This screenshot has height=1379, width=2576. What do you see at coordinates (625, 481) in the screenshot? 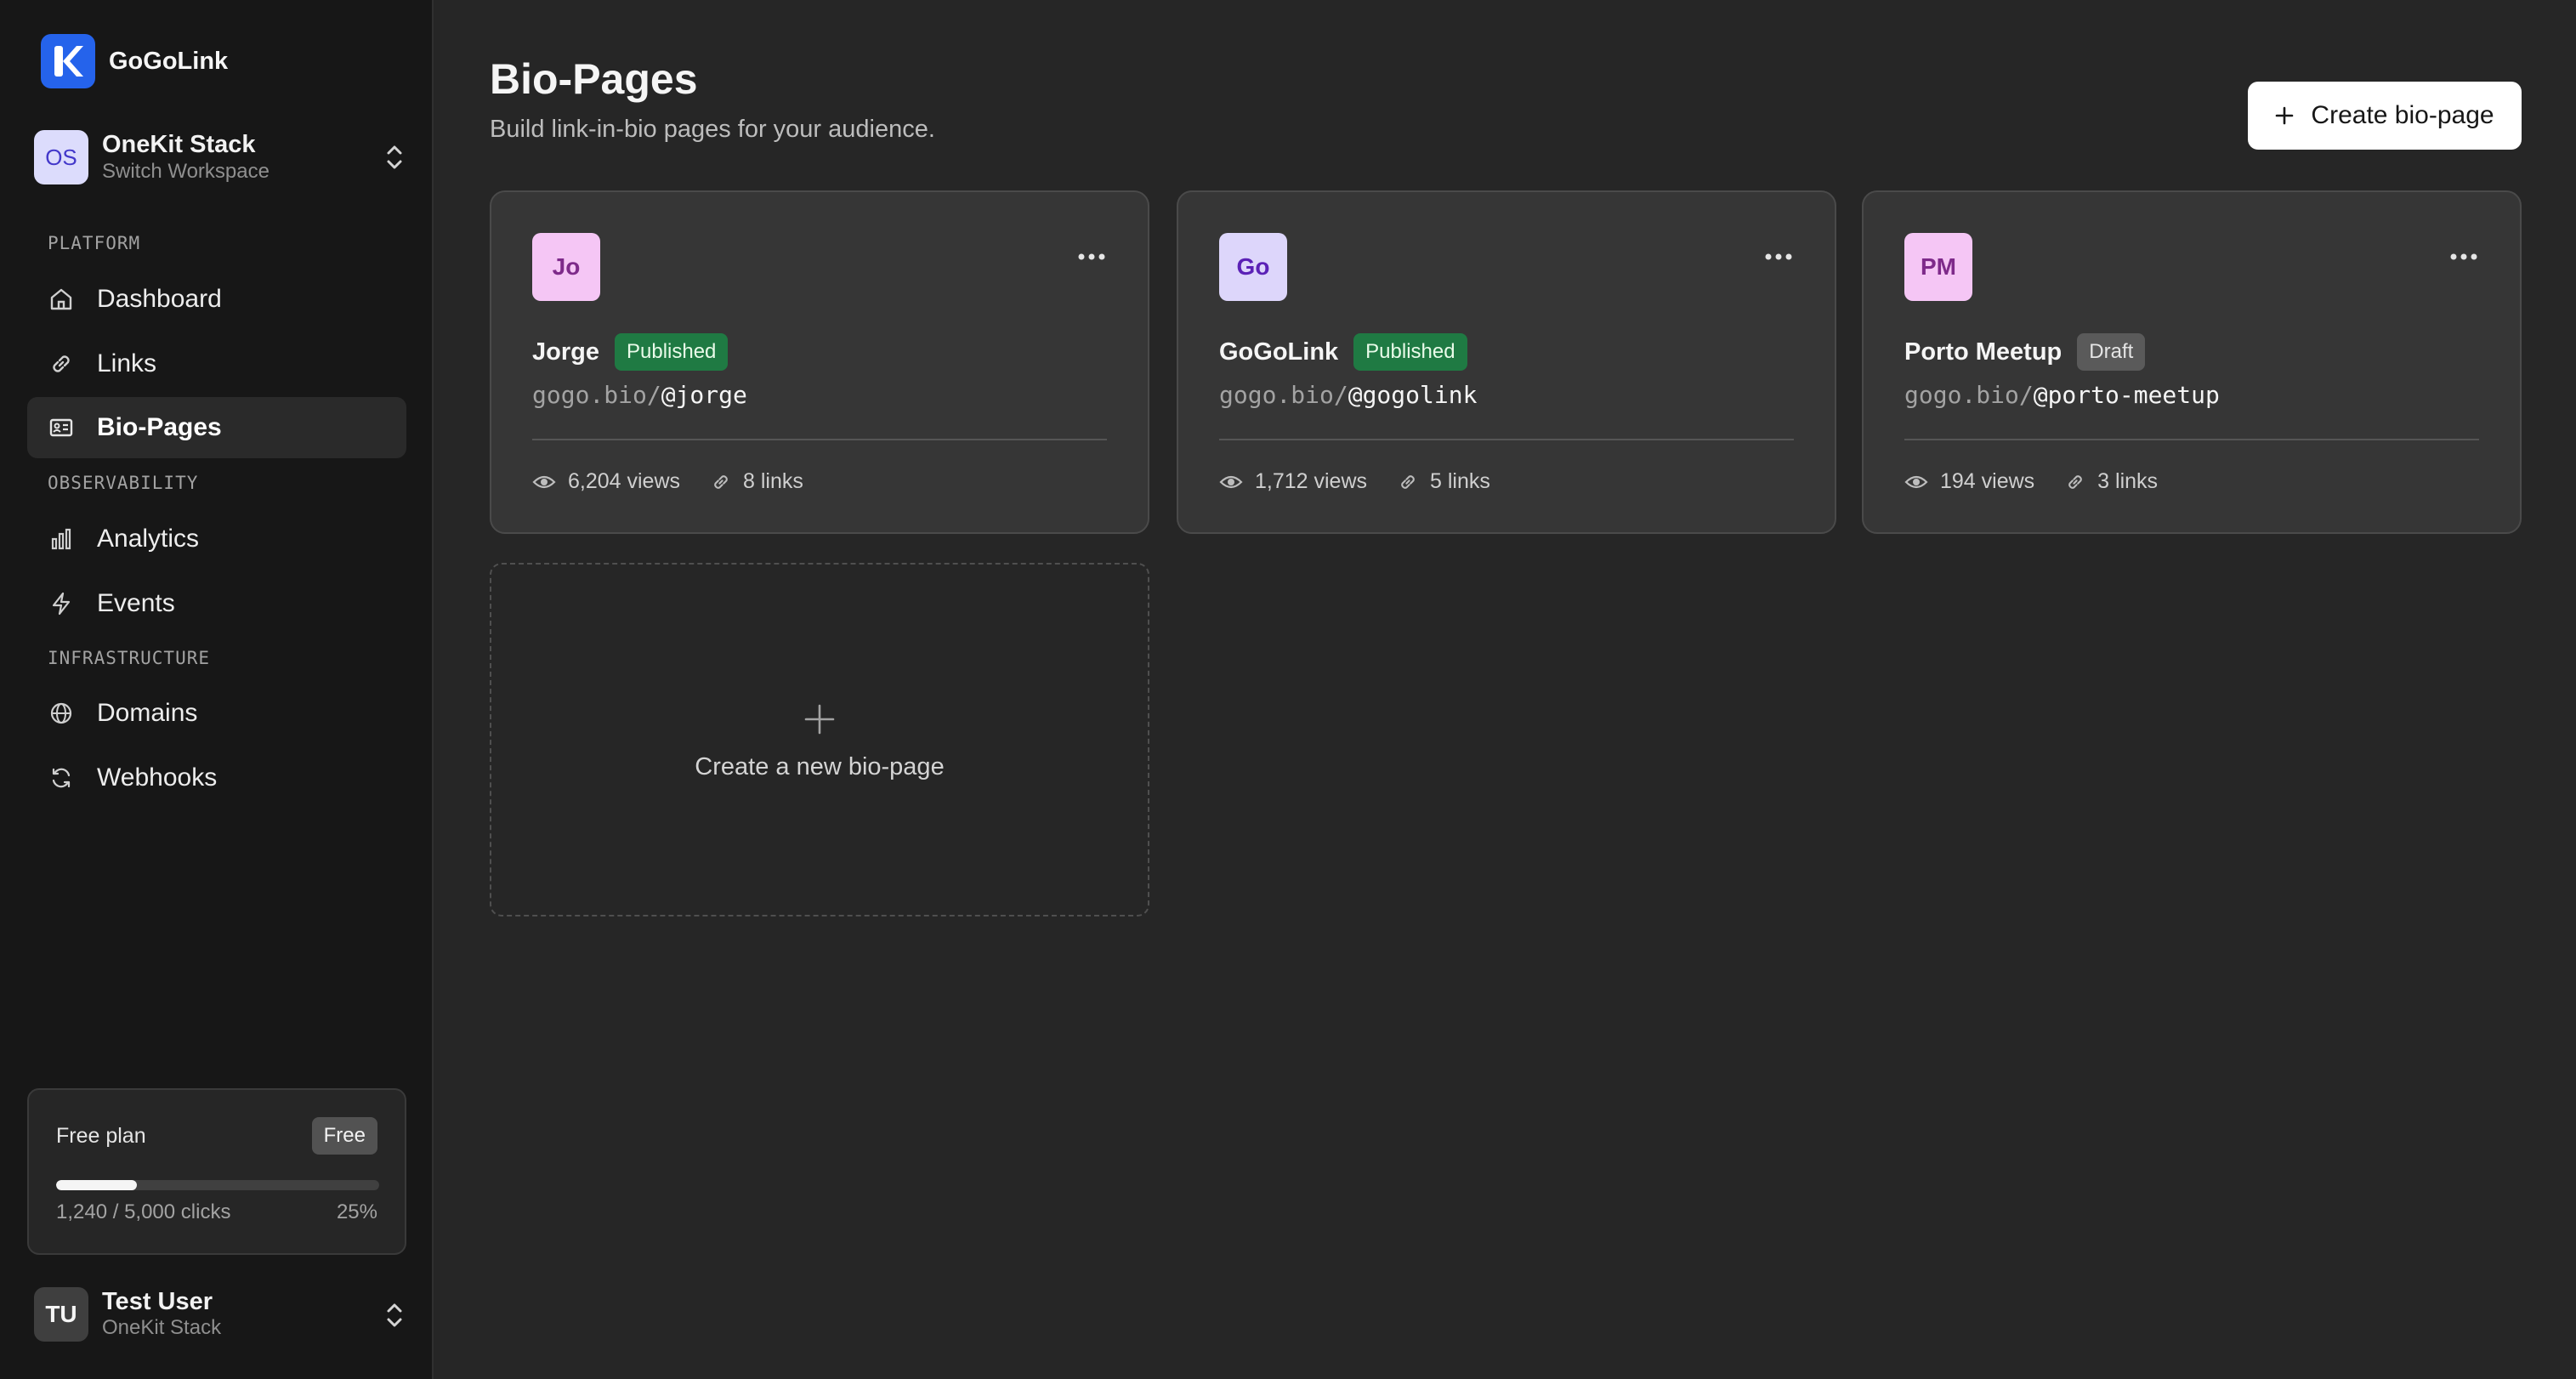
I see `views-count: 6,204 views` at bounding box center [625, 481].